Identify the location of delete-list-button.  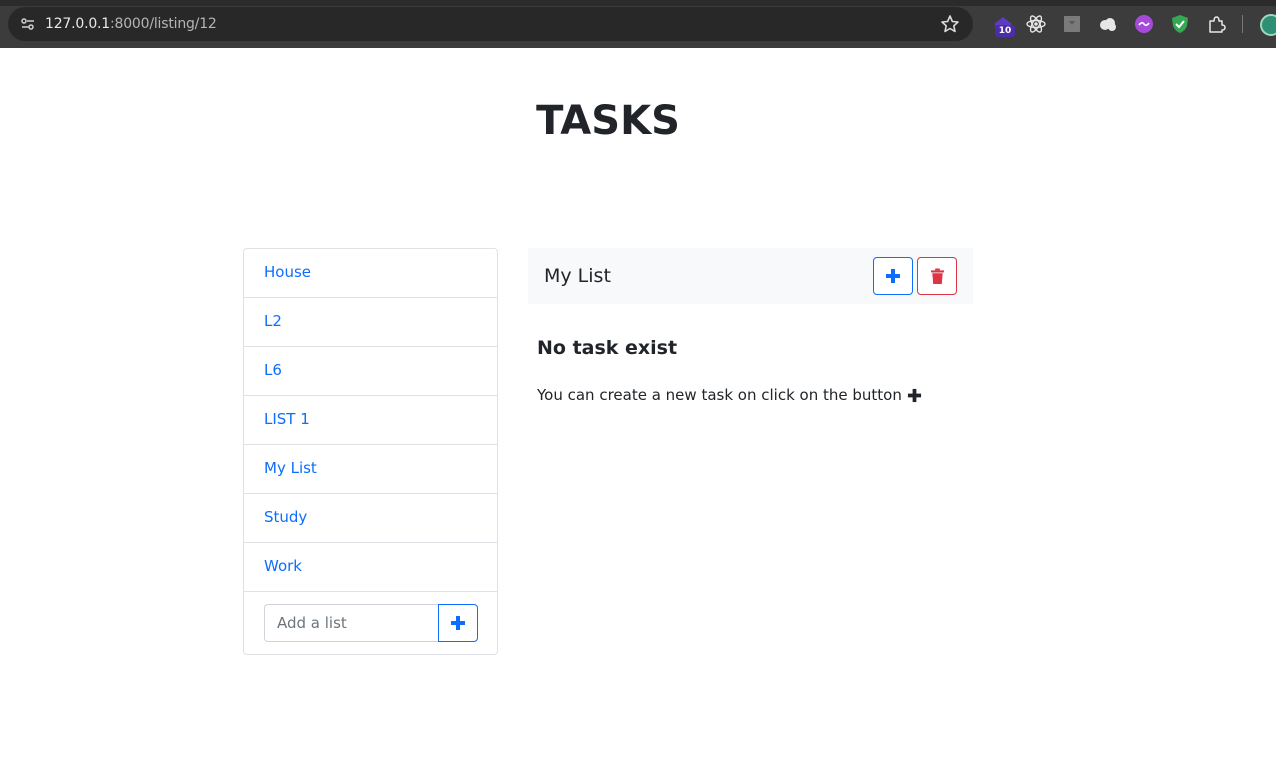
(937, 276).